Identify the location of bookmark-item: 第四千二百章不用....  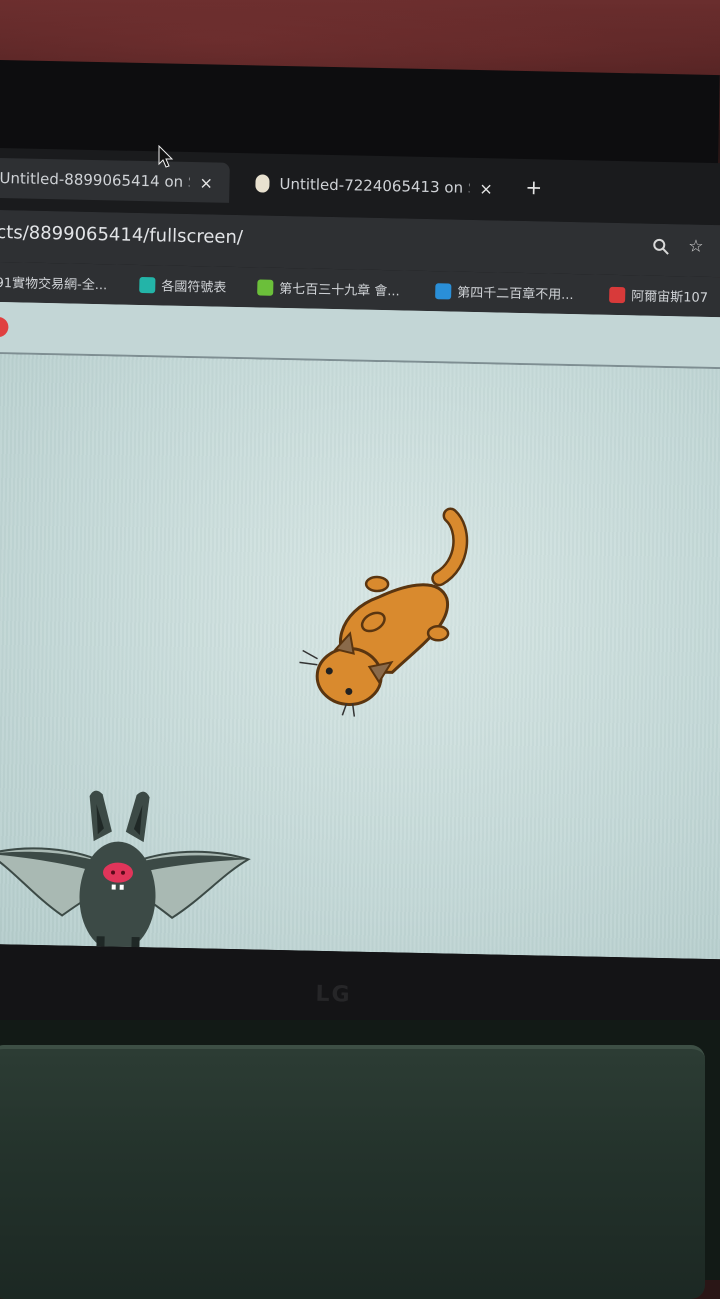
(504, 292).